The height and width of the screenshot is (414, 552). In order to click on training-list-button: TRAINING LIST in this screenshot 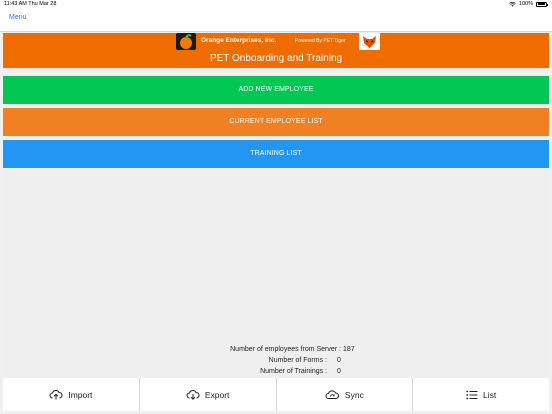, I will do `click(276, 154)`.